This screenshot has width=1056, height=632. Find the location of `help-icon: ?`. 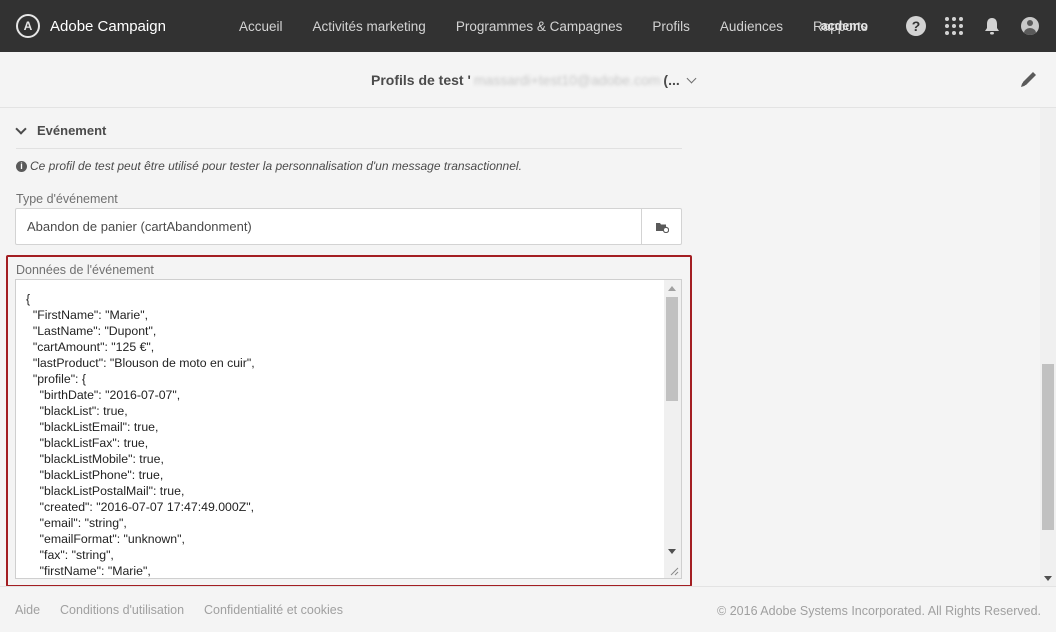

help-icon: ? is located at coordinates (916, 26).